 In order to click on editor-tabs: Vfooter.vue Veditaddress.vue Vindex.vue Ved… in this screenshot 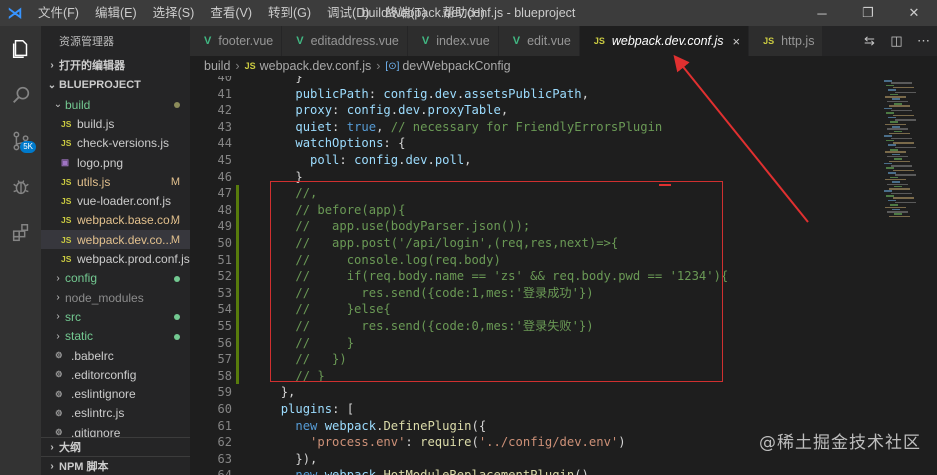, I will do `click(563, 41)`.